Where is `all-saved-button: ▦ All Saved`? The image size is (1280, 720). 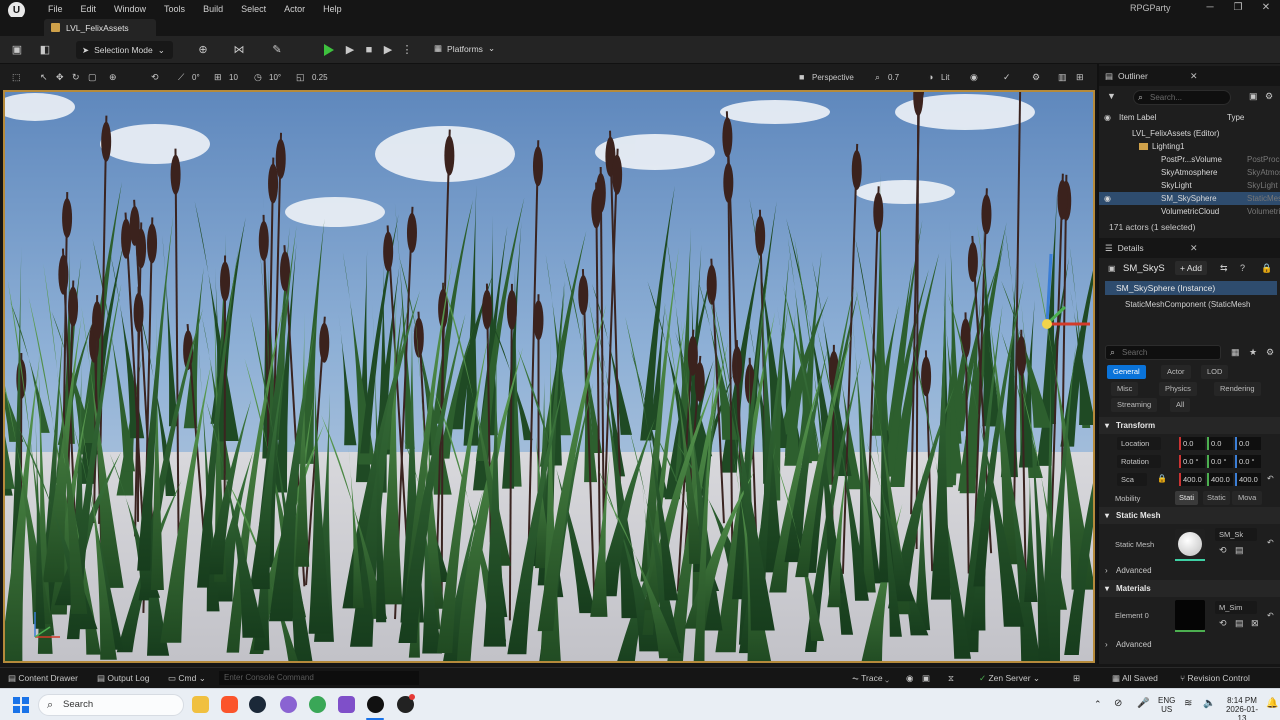 all-saved-button: ▦ All Saved is located at coordinates (1135, 678).